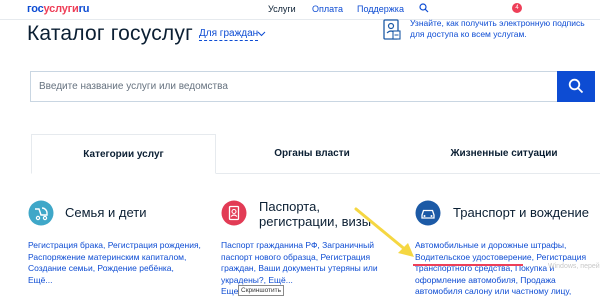 This screenshot has width=600, height=296. I want to click on tab-authorities: Органы власти, so click(312, 154).